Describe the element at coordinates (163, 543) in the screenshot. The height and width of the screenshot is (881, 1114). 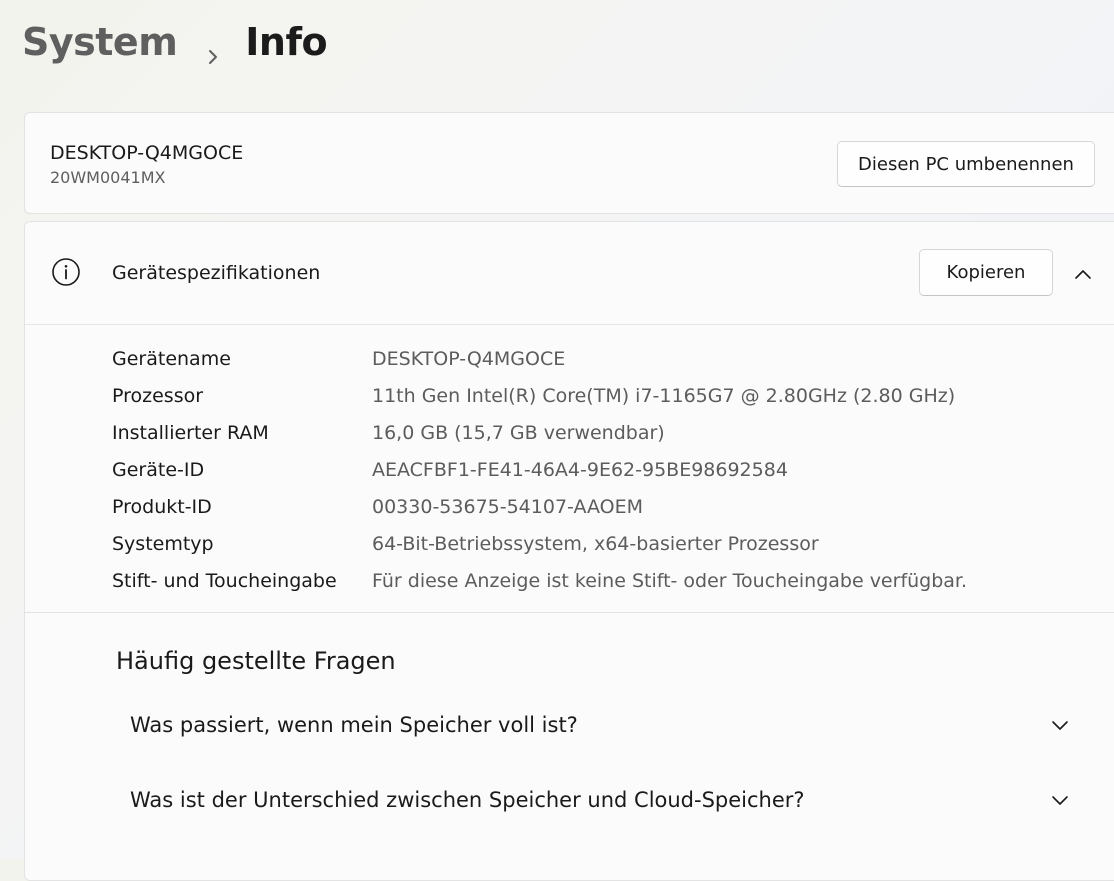
I see `spec-label: Systemtyp` at that location.